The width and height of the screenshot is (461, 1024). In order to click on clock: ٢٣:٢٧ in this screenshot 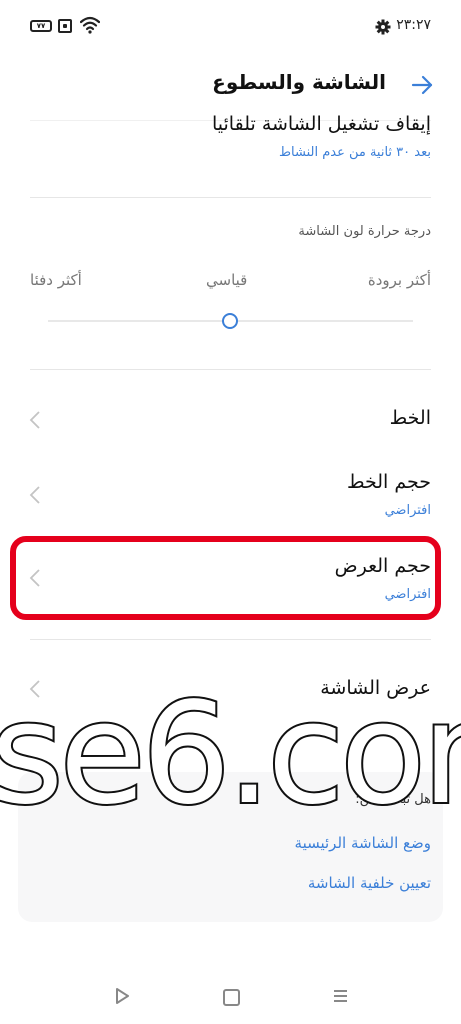, I will do `click(413, 25)`.